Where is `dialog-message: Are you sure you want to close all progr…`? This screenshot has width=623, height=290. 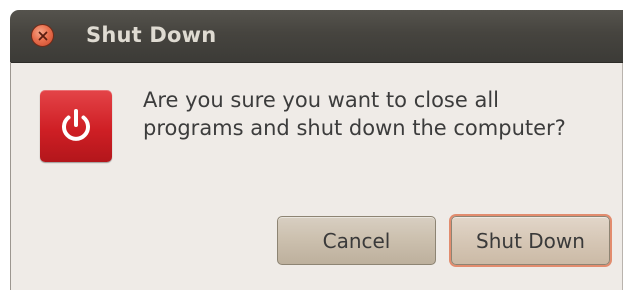 dialog-message: Are you sure you want to close all progr… is located at coordinates (383, 114).